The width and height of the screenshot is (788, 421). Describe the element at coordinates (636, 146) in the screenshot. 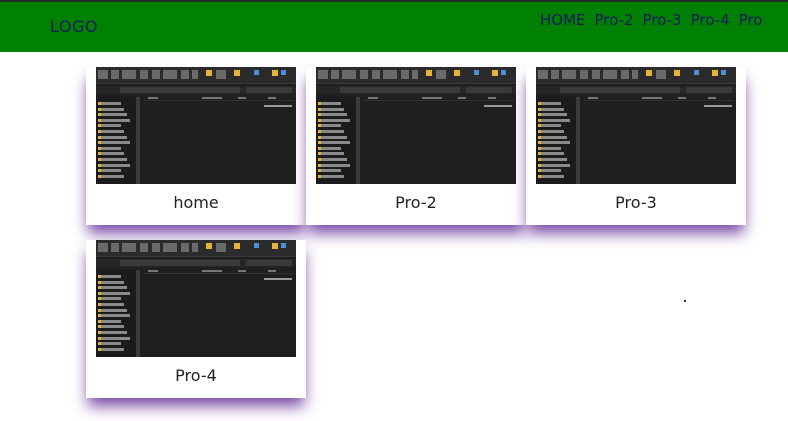

I see `card-pro-3: Pro-3` at that location.